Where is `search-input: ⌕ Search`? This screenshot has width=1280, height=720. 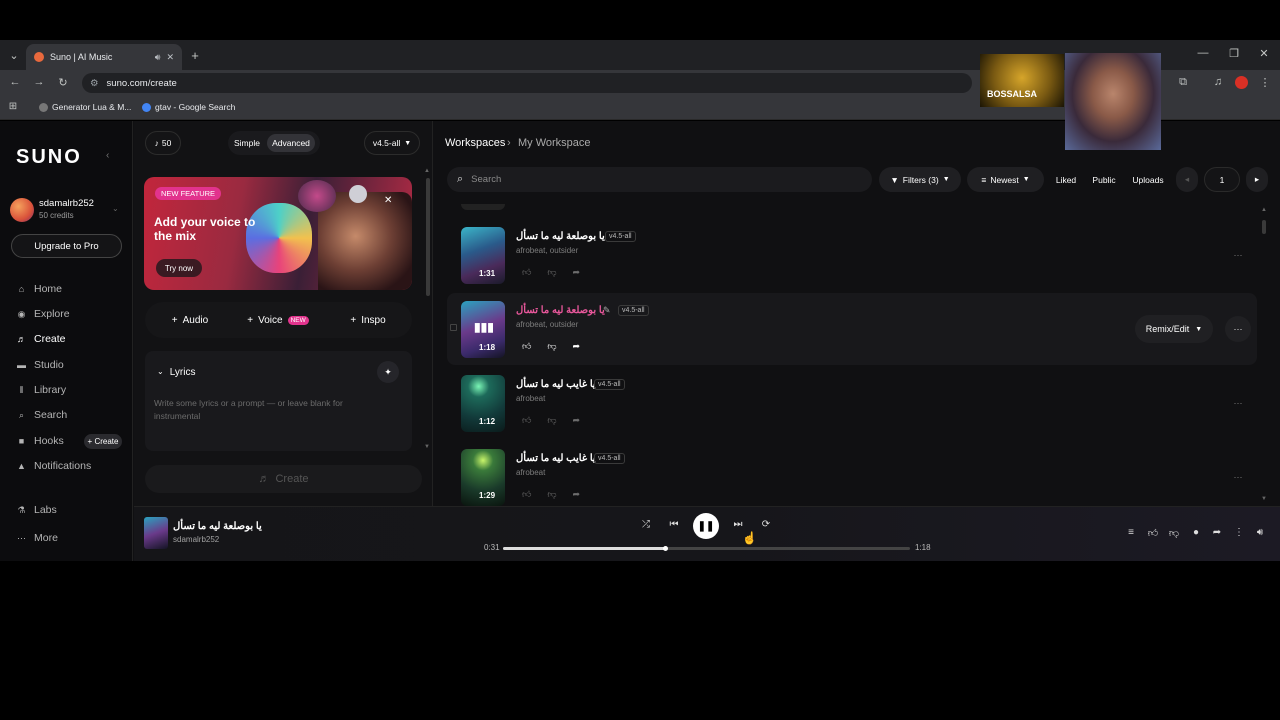
search-input: ⌕ Search is located at coordinates (659, 179).